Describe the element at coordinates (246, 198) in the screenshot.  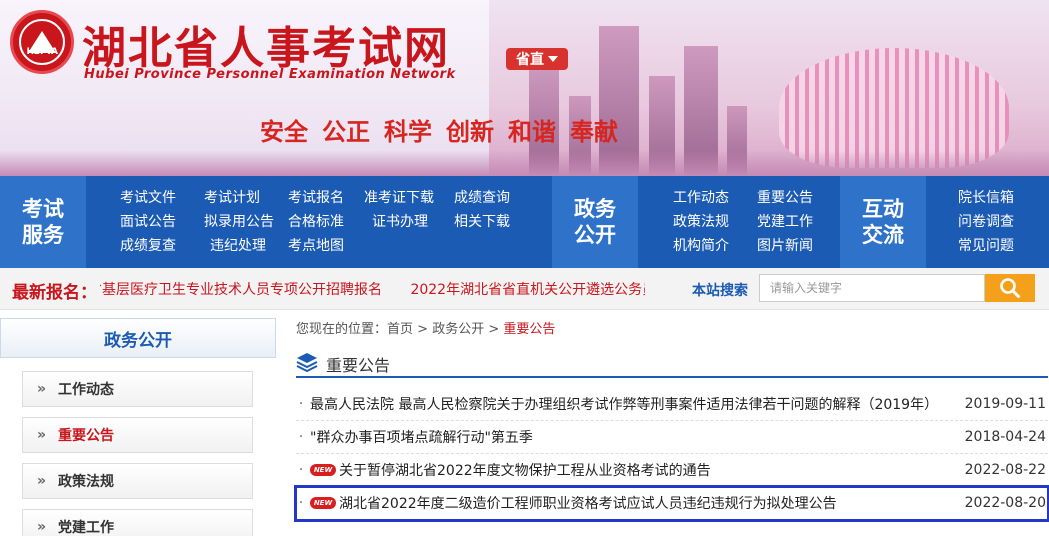
I see `nav-link: 考试计划` at that location.